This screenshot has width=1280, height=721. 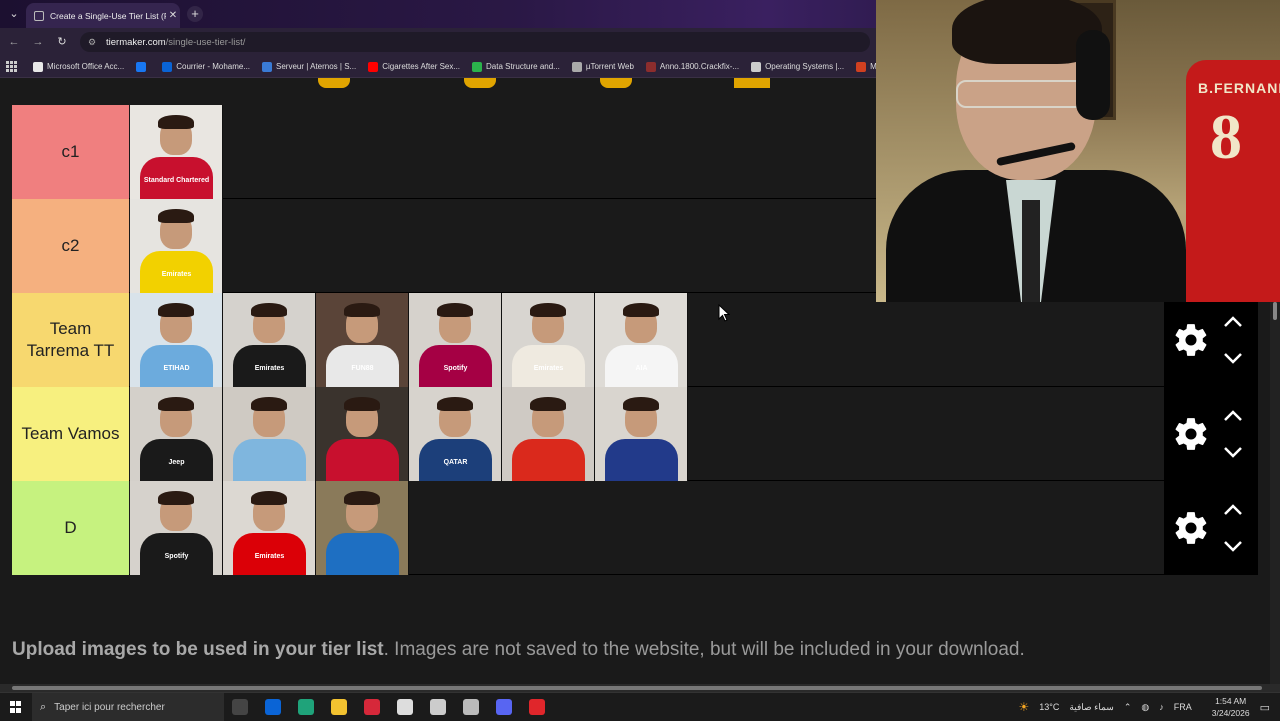 I want to click on bookmark-label: µTorrent Web, so click(x=609, y=66).